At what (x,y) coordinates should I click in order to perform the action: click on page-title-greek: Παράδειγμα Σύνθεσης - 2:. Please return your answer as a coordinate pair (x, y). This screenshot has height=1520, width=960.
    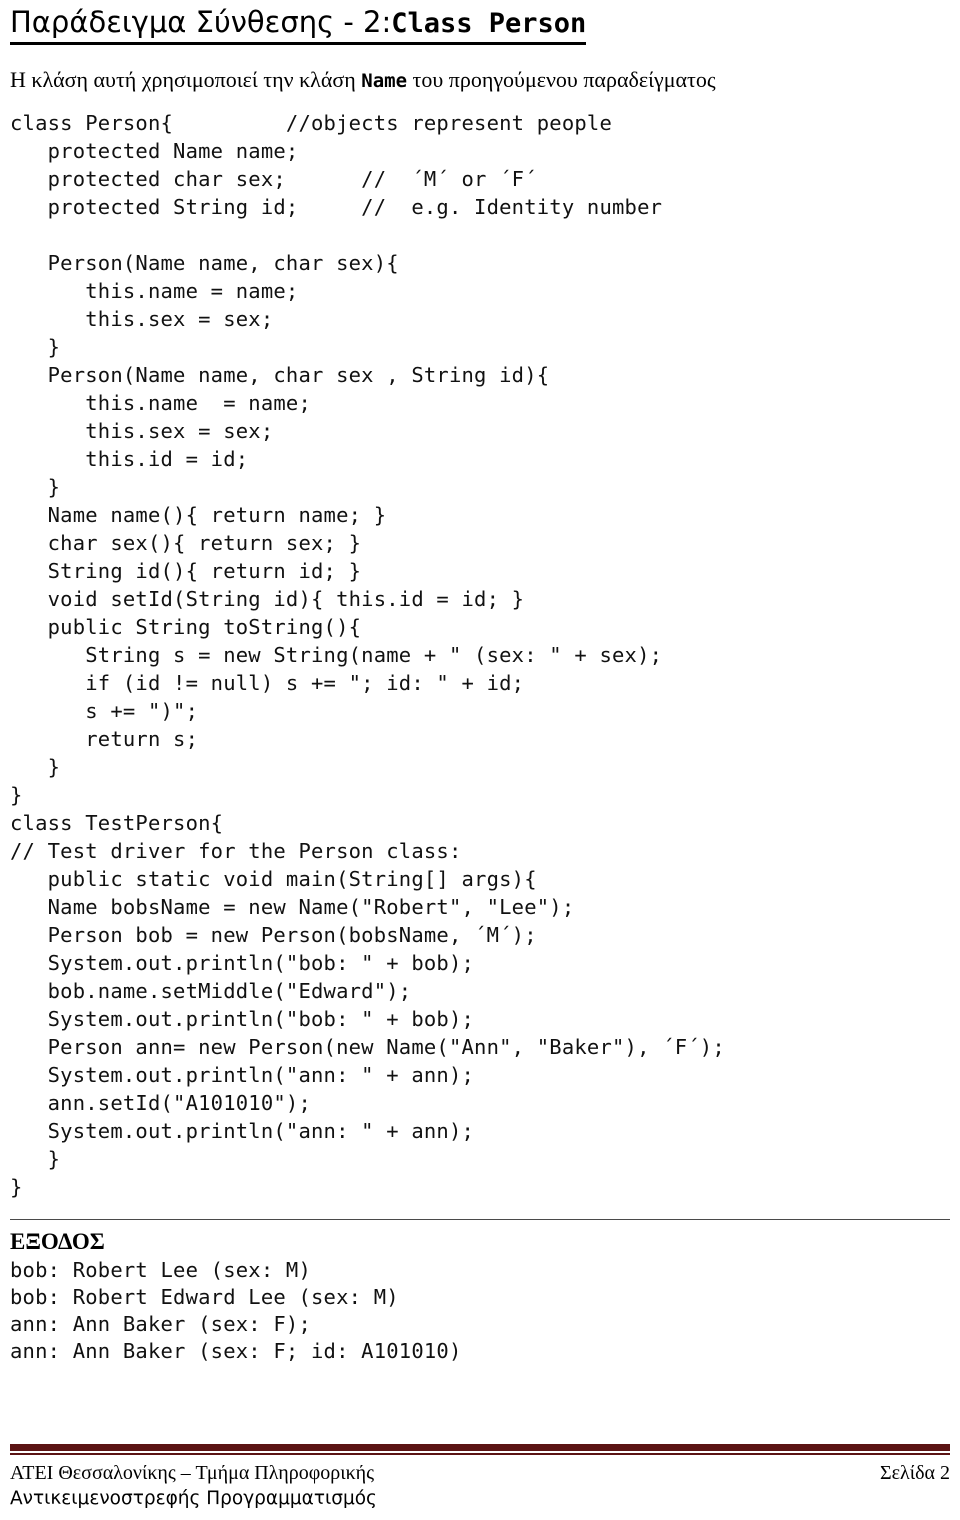
    Looking at the image, I should click on (201, 22).